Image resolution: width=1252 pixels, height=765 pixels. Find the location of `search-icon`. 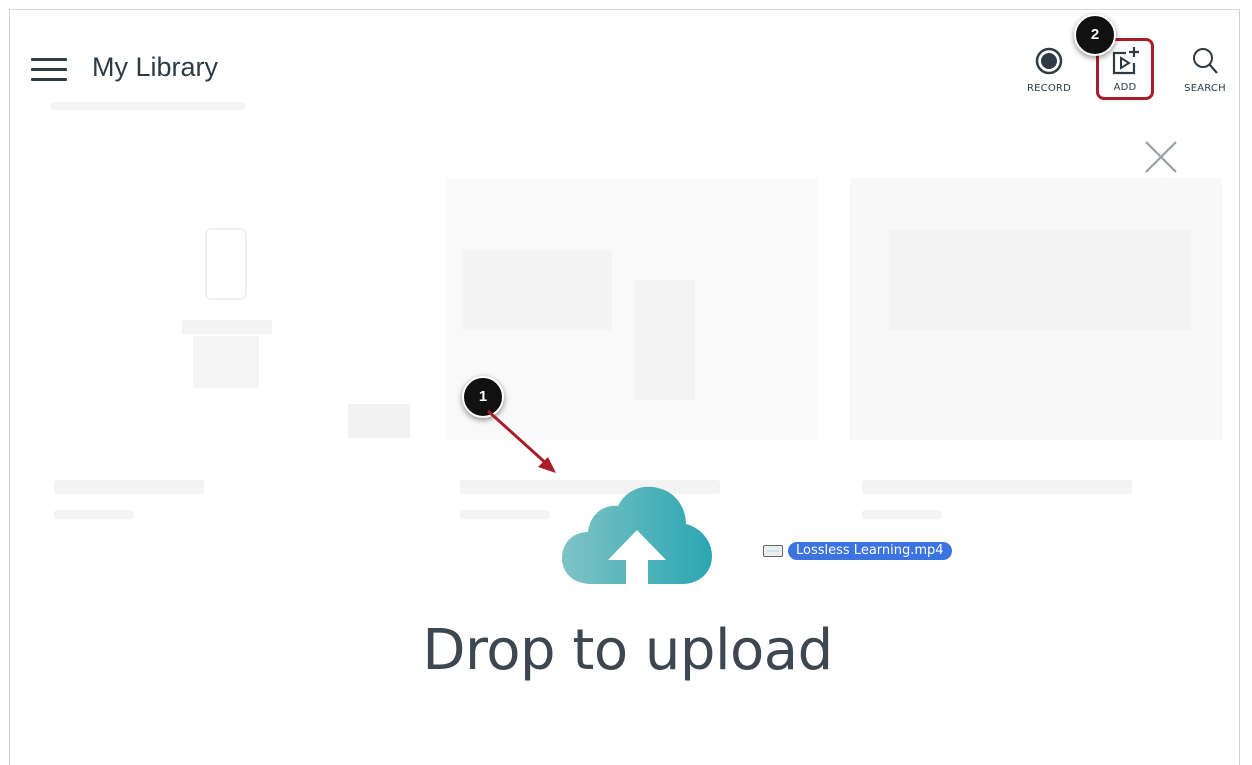

search-icon is located at coordinates (1205, 61).